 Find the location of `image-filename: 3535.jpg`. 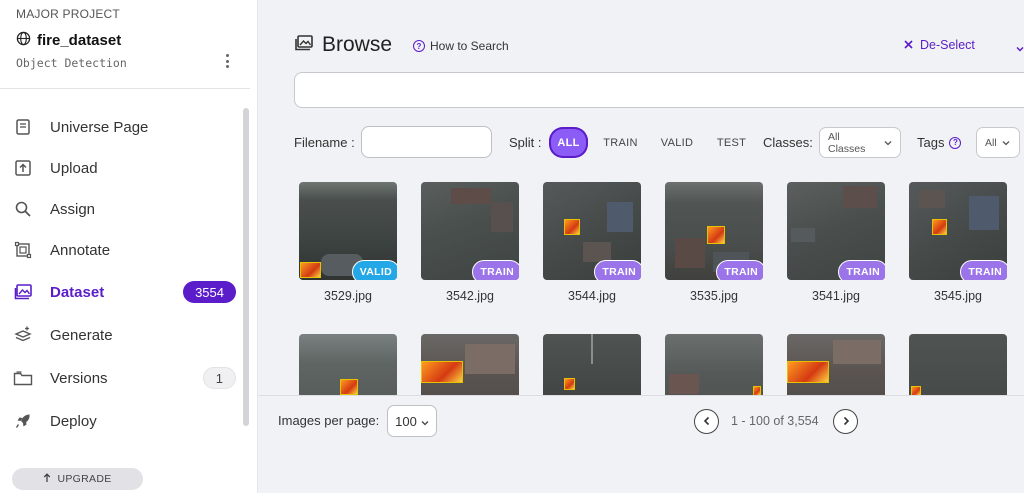

image-filename: 3535.jpg is located at coordinates (714, 296).